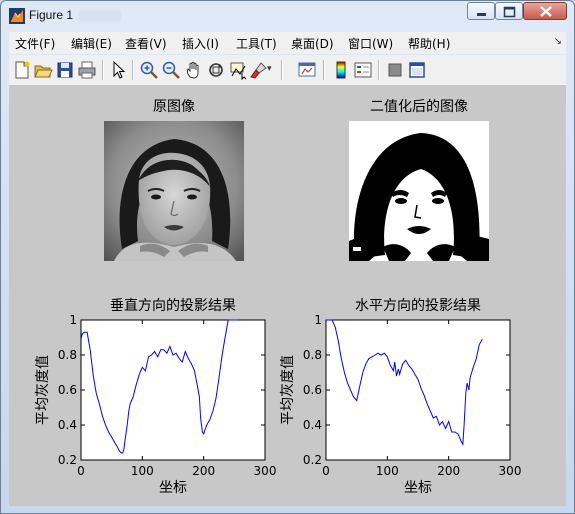  What do you see at coordinates (510, 471) in the screenshot?
I see `x-tick-label: 300` at bounding box center [510, 471].